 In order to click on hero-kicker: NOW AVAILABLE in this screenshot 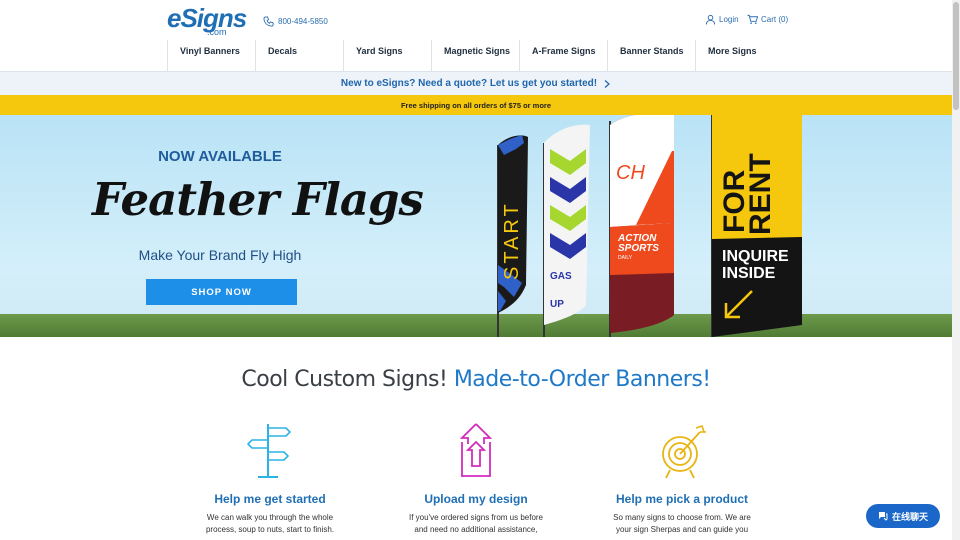, I will do `click(220, 156)`.